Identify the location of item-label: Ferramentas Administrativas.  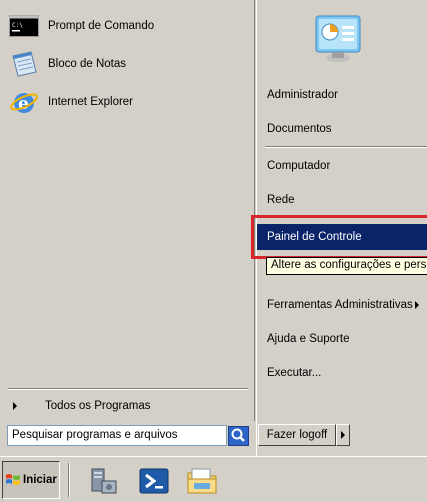
(340, 305).